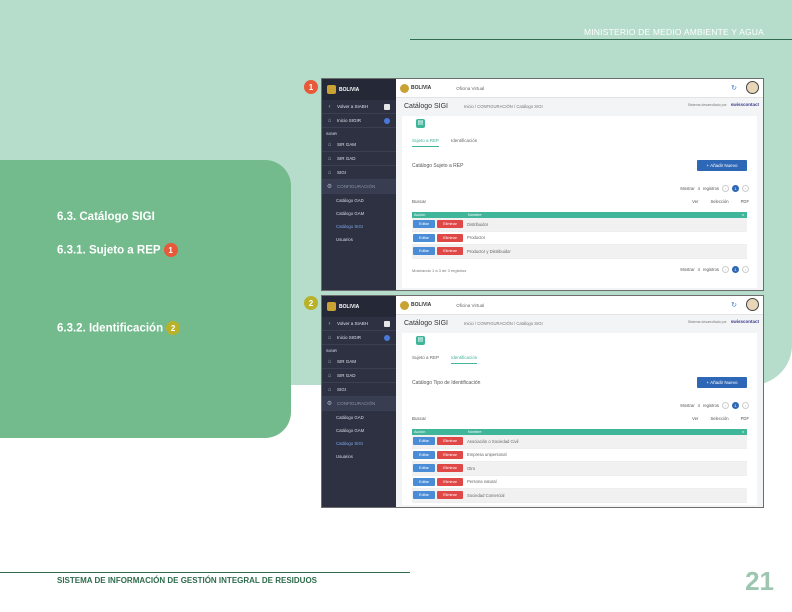 This screenshot has height=612, width=792. What do you see at coordinates (714, 405) in the screenshot?
I see `page-length: Mostrar 4 registros ‹ 1 ›` at bounding box center [714, 405].